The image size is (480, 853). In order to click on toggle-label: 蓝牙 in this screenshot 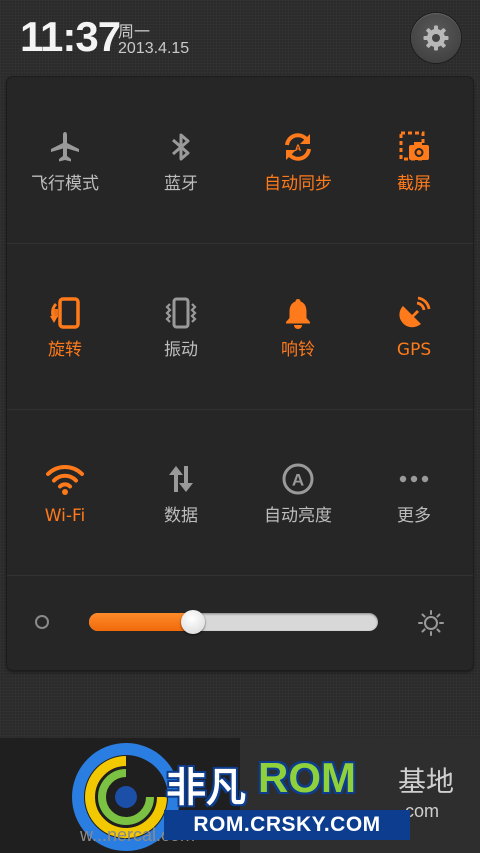, I will do `click(181, 184)`.